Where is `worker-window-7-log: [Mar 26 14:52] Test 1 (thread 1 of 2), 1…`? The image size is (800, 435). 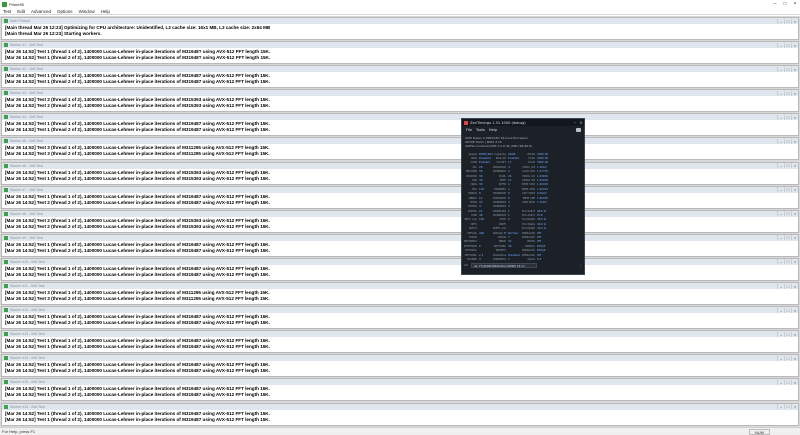
worker-window-7-log: [Mar 26 14:52] Test 1 (thread 1 of 2), 1… is located at coordinates (400, 200).